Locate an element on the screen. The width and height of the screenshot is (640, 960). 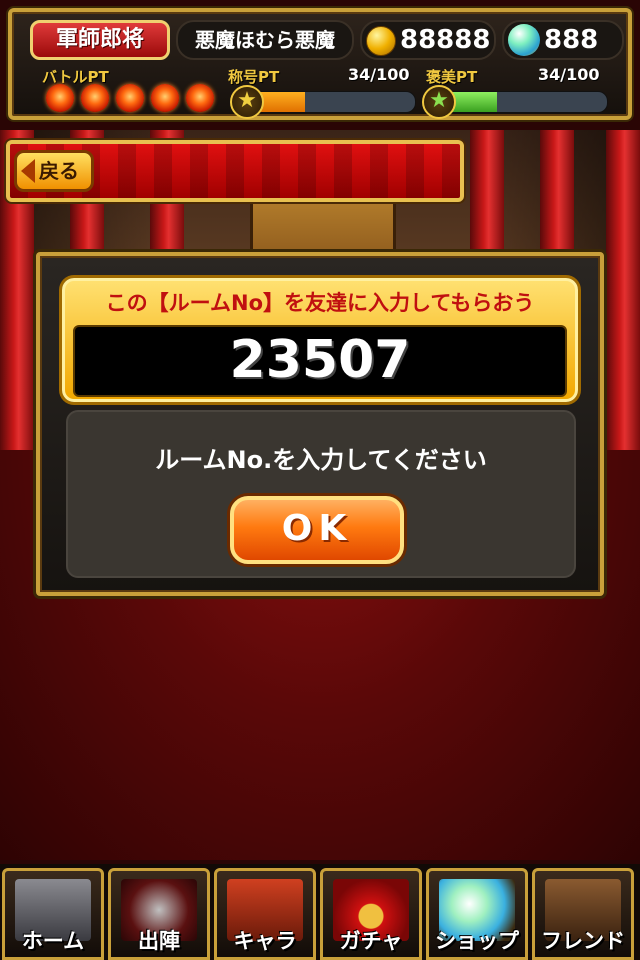
title-pt-label: 称号PT is located at coordinates (254, 77).